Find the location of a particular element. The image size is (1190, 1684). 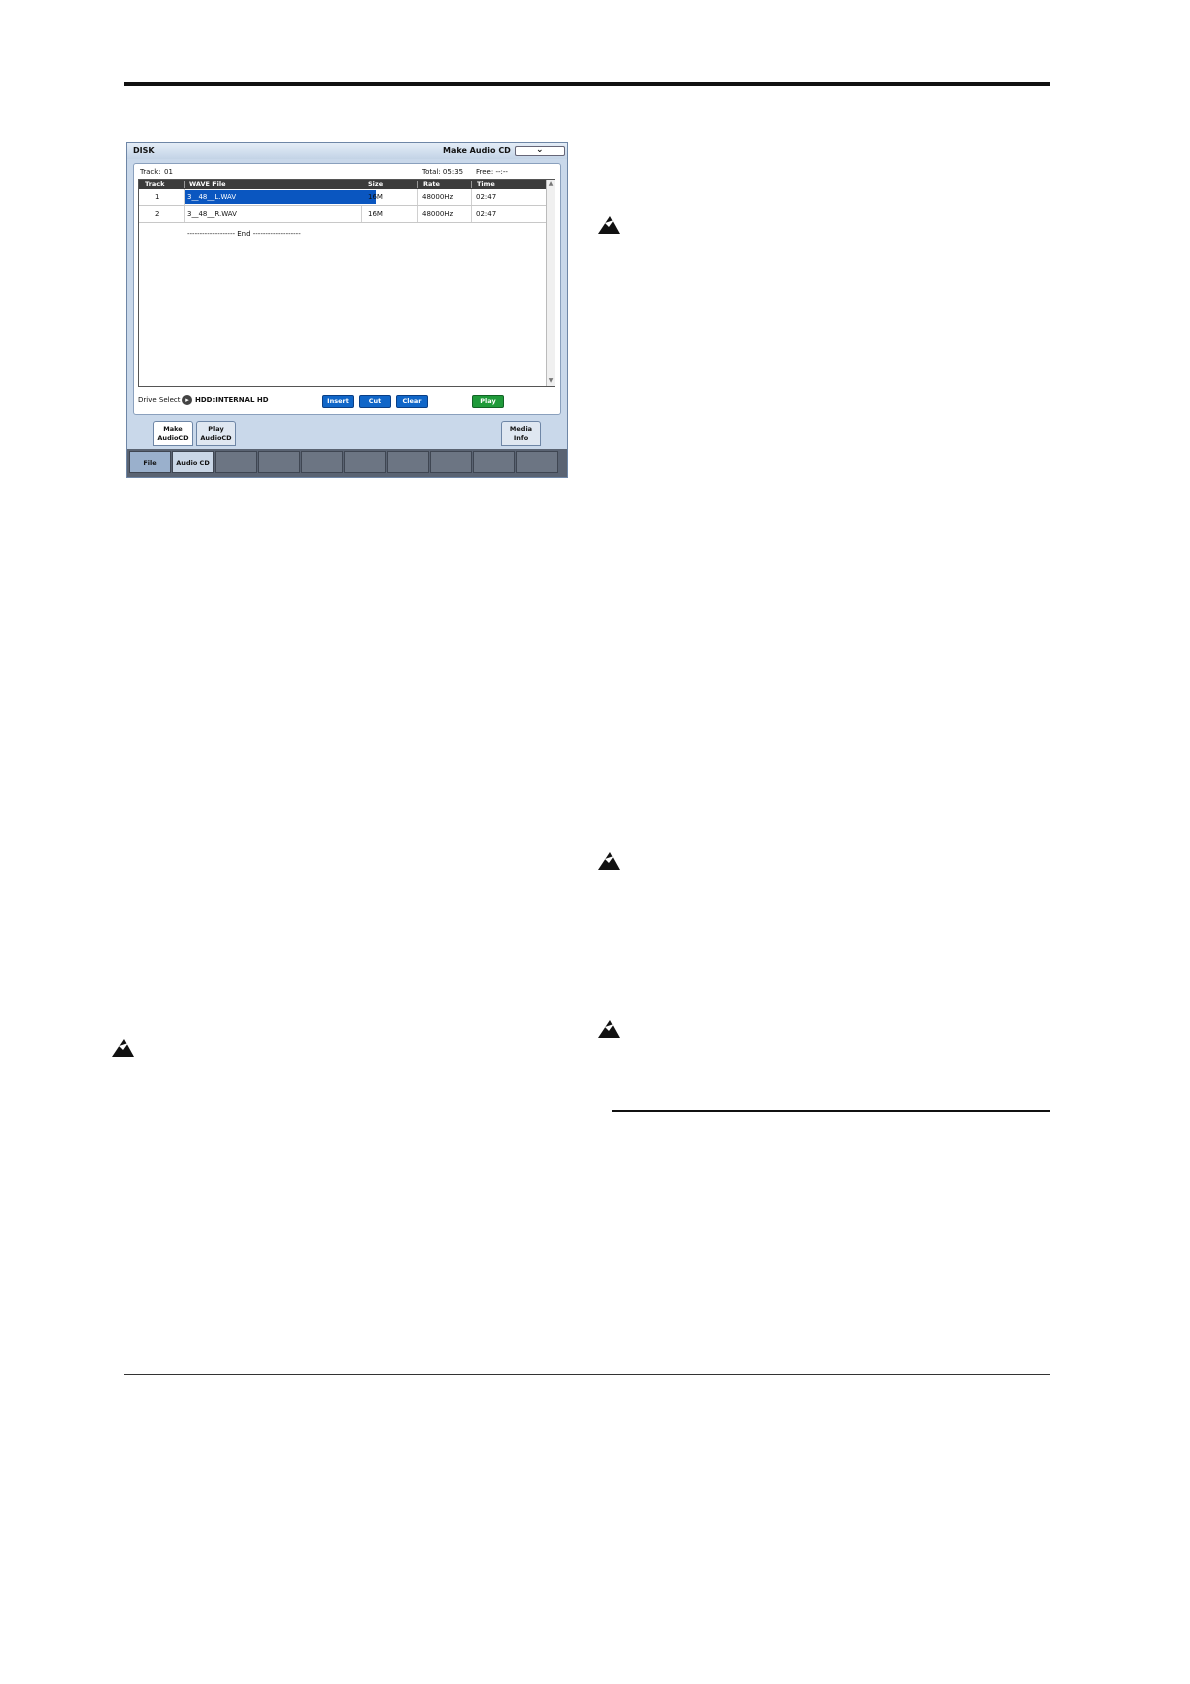

wave-file: 3__48__L.WAV is located at coordinates (212, 197).